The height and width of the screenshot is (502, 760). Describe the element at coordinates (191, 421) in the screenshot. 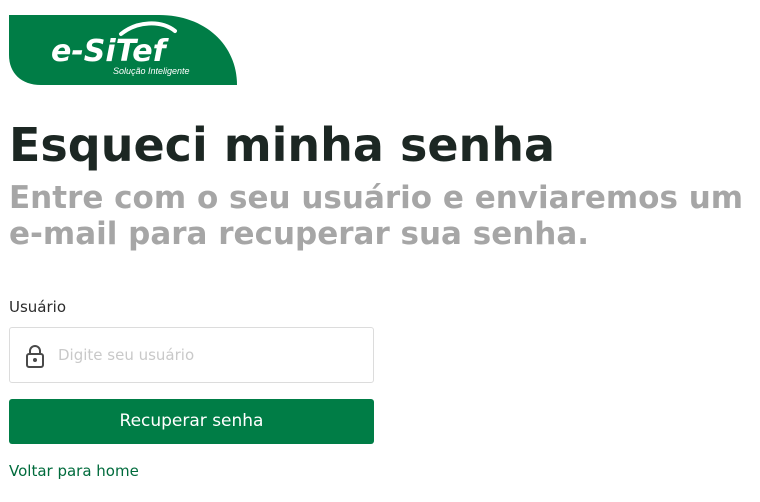

I see `recover-password-button: Recuperar senha` at that location.